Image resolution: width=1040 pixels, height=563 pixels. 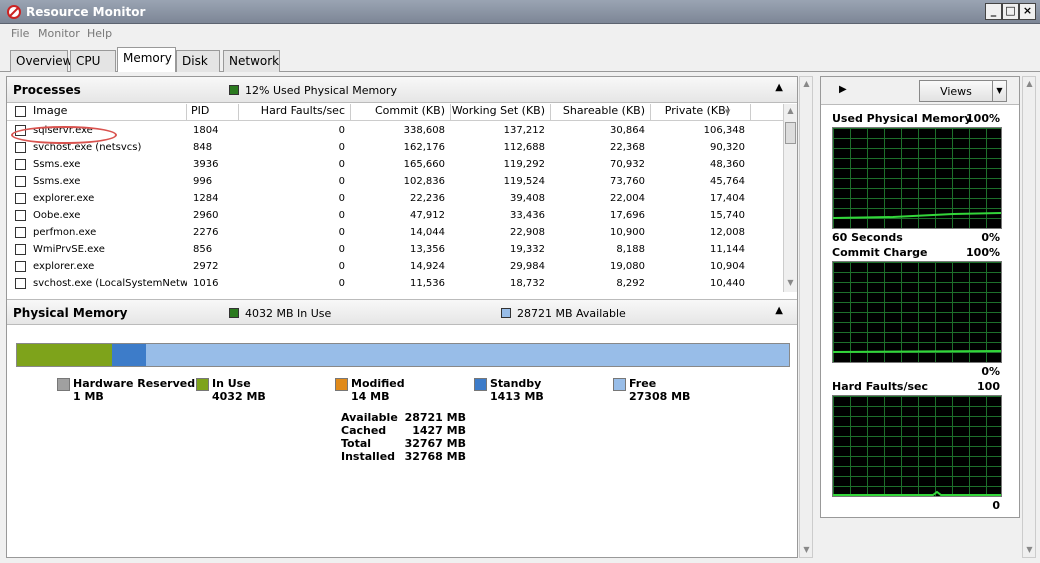 What do you see at coordinates (402, 90) in the screenshot?
I see `processes-header: Processes 12% Used Physical Memory ▲` at bounding box center [402, 90].